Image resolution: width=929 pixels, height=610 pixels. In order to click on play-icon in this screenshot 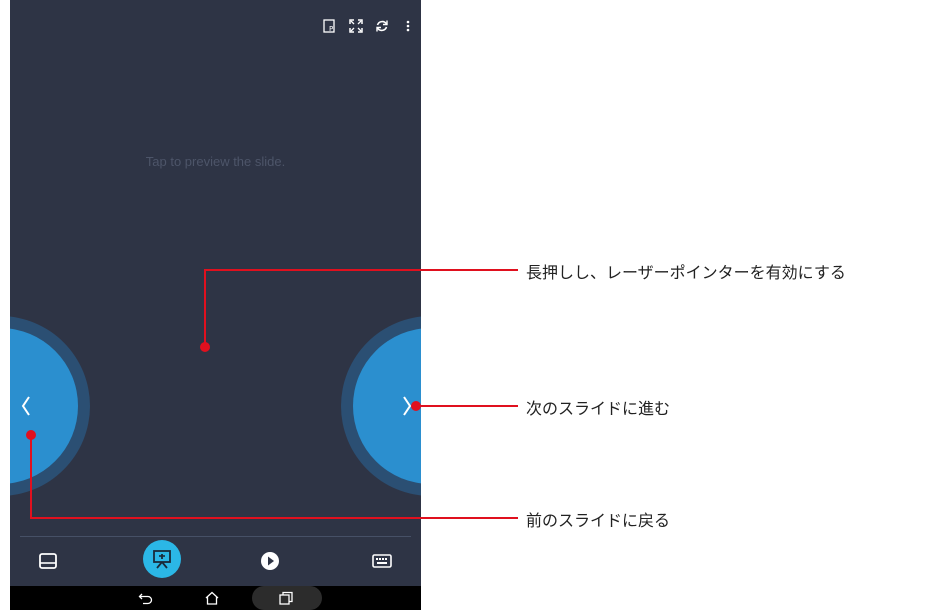, I will do `click(270, 561)`.